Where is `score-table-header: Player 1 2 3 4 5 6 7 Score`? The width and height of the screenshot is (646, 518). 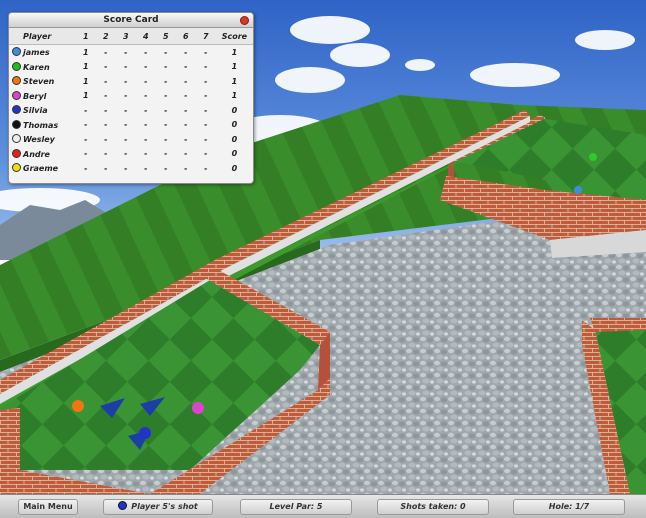
score-table-header: Player 1 2 3 4 5 6 7 Score is located at coordinates (131, 36).